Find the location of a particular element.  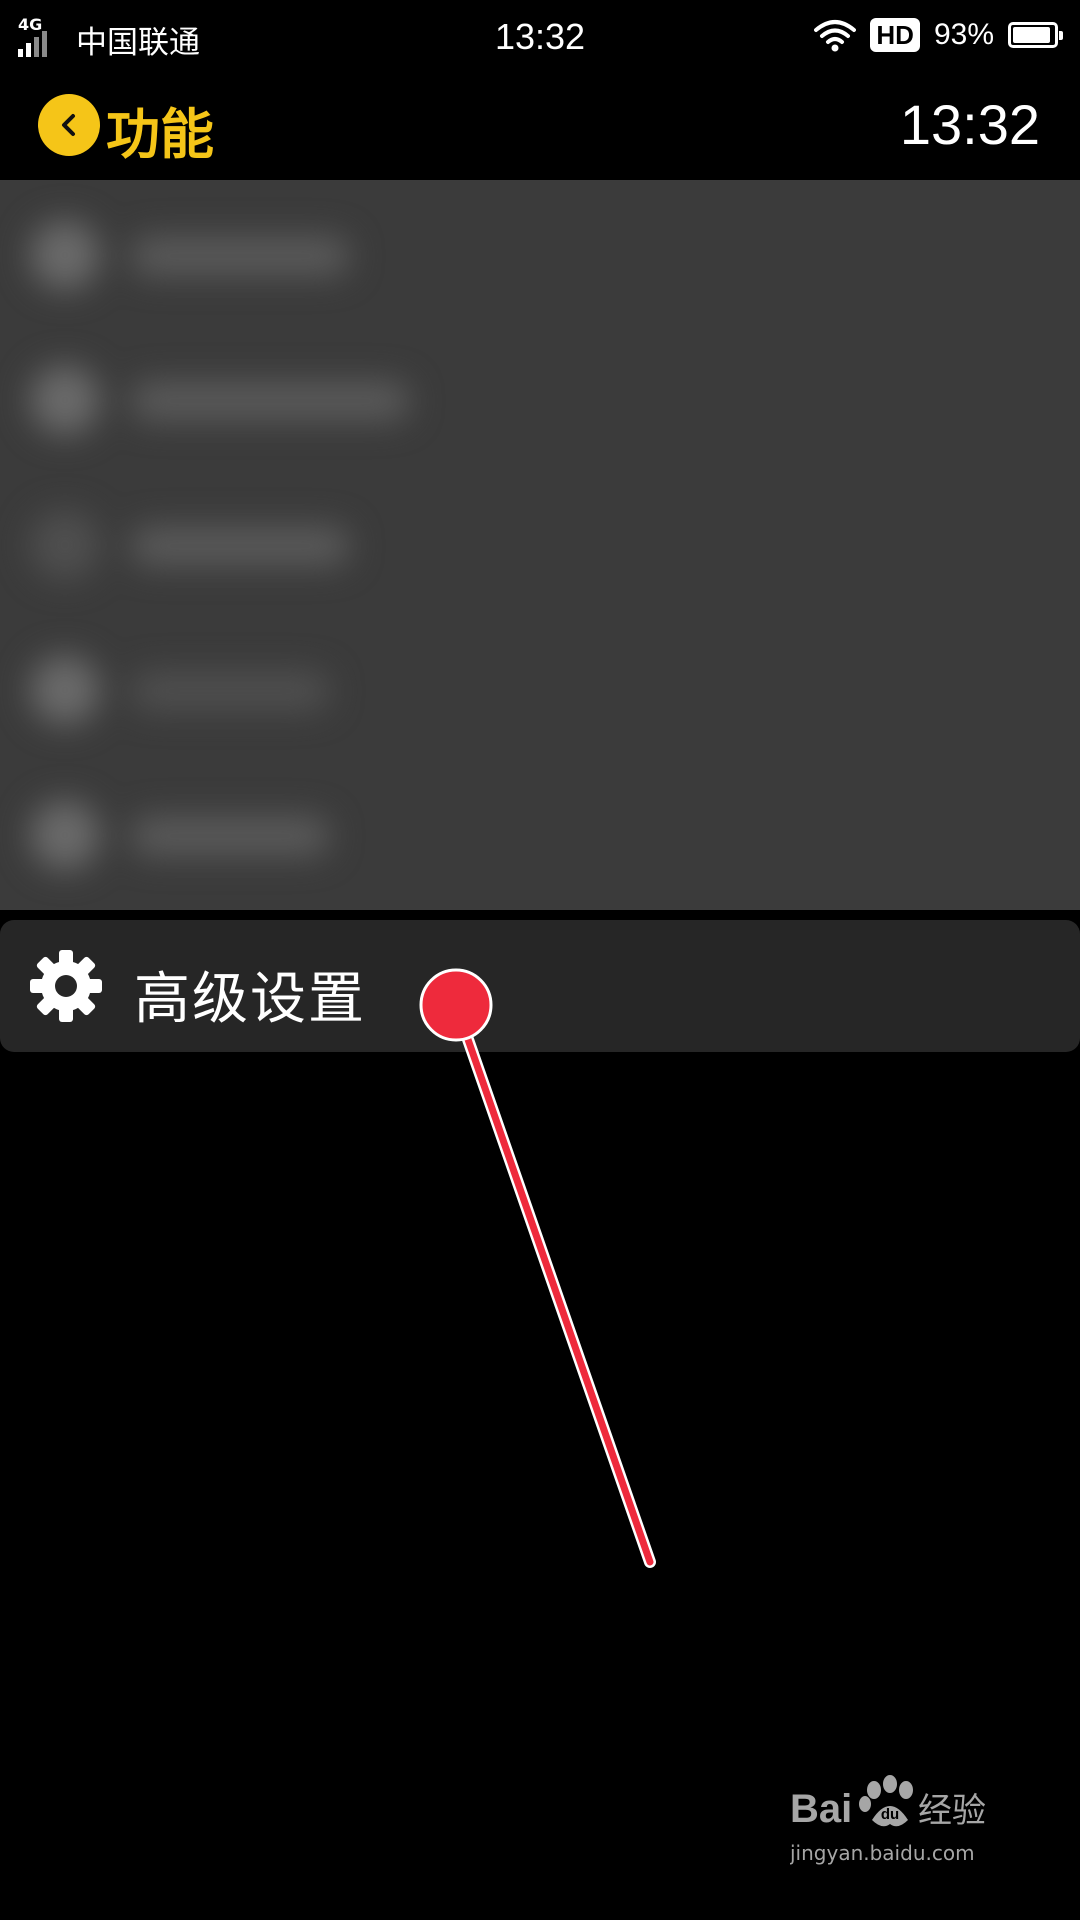

status-time: 13:32 is located at coordinates (540, 36).